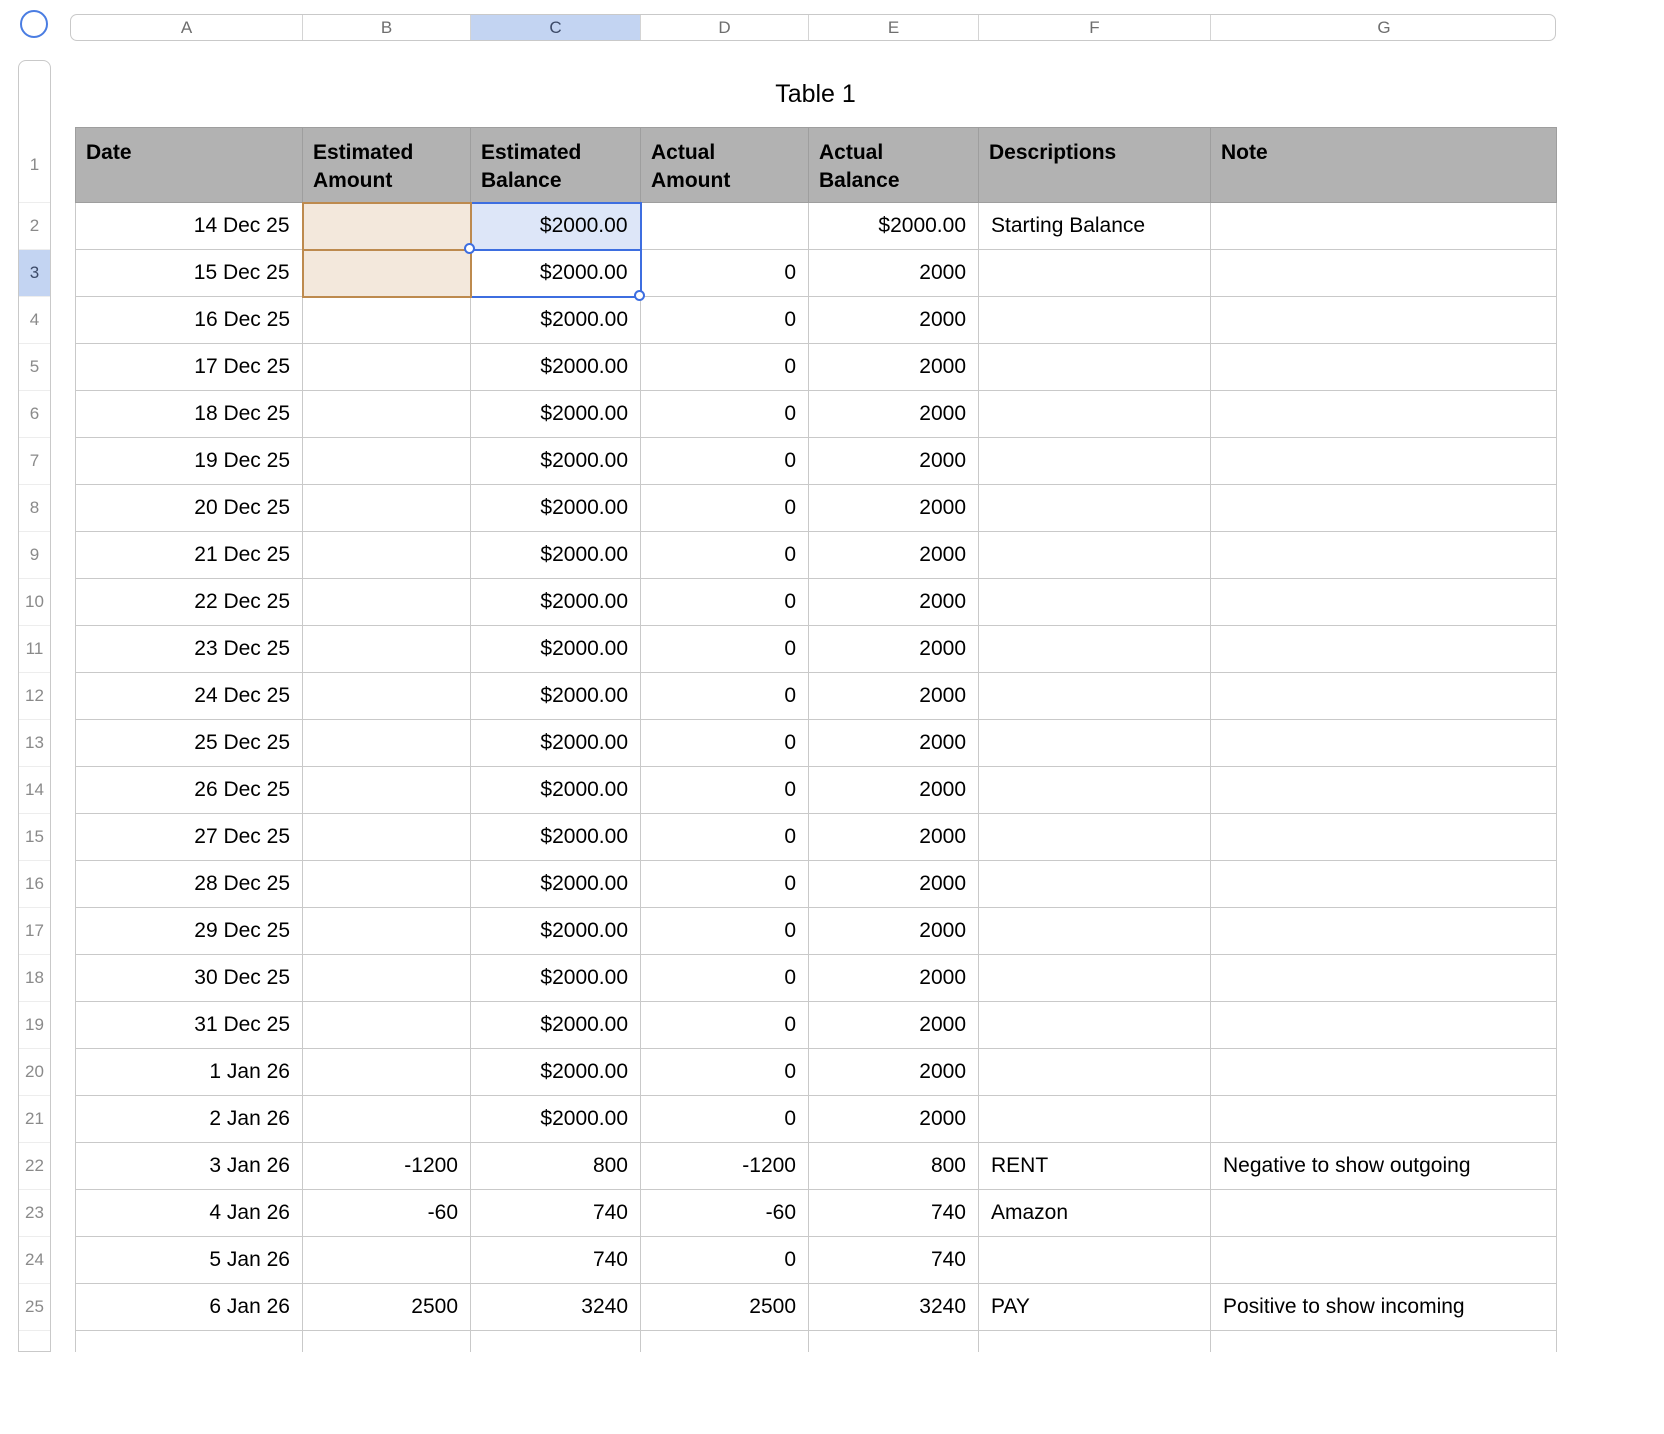 The image size is (1664, 1434). I want to click on cell-B20, so click(386, 1072).